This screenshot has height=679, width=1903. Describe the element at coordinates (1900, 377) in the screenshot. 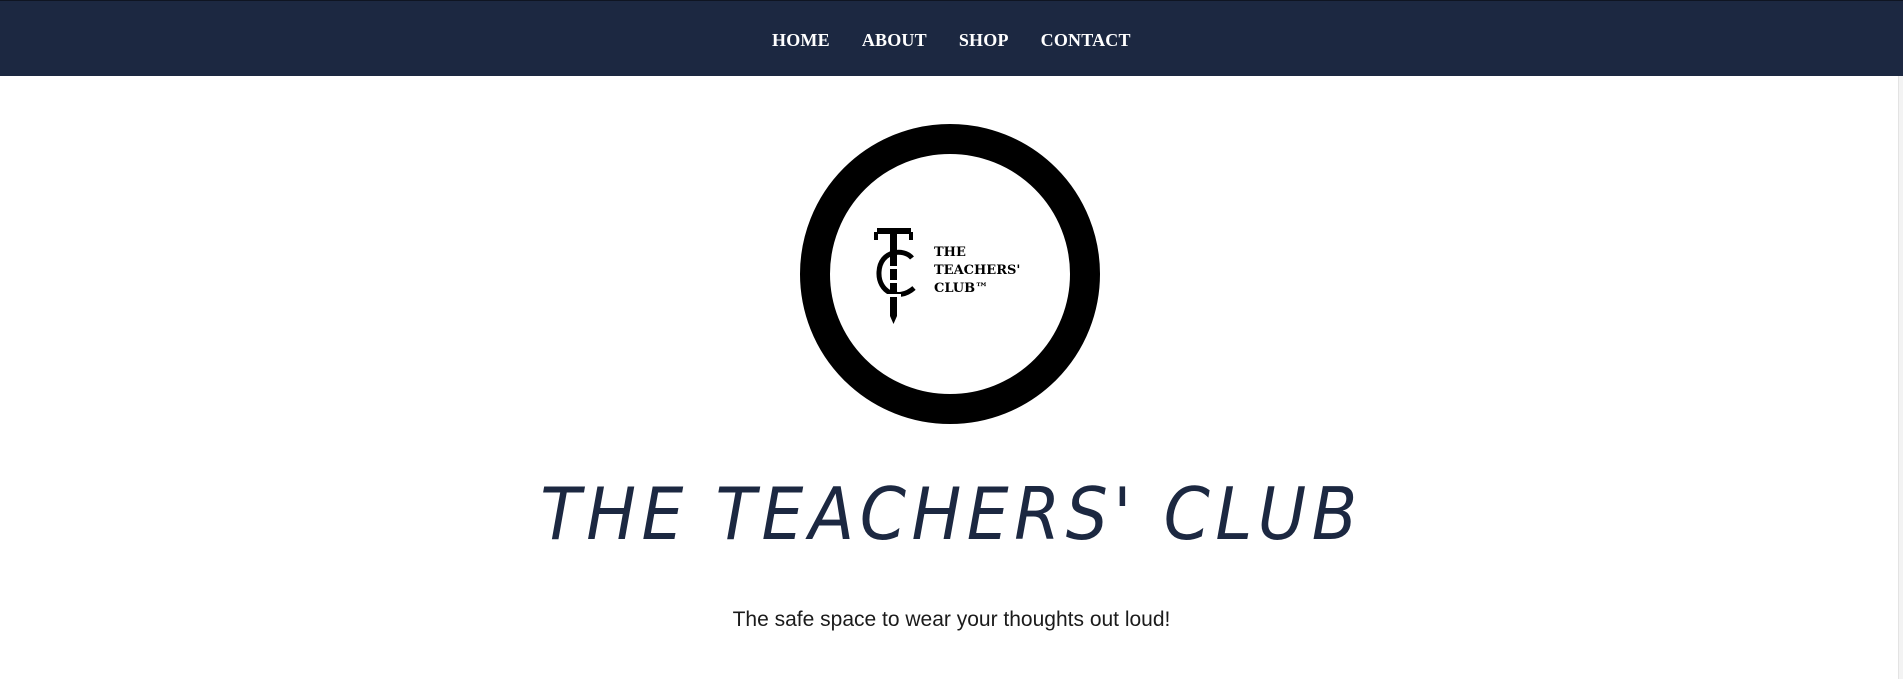

I see `page-scrollbar` at that location.